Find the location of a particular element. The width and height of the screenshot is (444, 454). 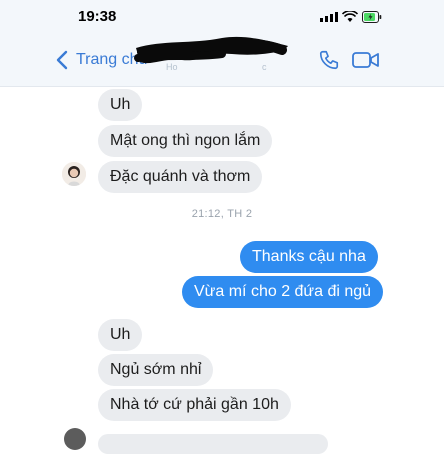

status-time: 19:38 is located at coordinates (97, 16).